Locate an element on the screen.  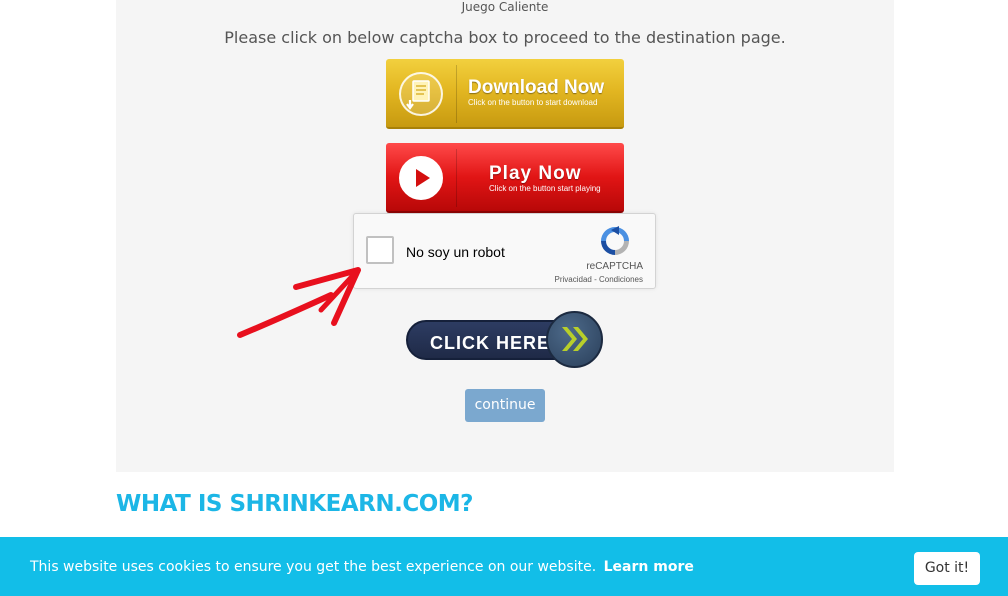
recaptcha-label: No soy un robot is located at coordinates (455, 252).